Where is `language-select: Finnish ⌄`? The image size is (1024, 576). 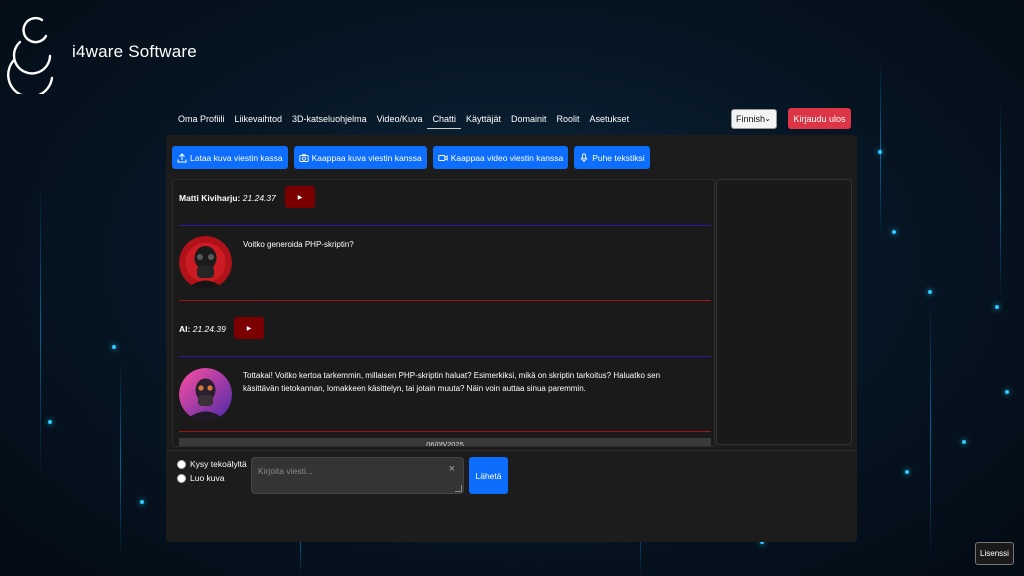 language-select: Finnish ⌄ is located at coordinates (754, 119).